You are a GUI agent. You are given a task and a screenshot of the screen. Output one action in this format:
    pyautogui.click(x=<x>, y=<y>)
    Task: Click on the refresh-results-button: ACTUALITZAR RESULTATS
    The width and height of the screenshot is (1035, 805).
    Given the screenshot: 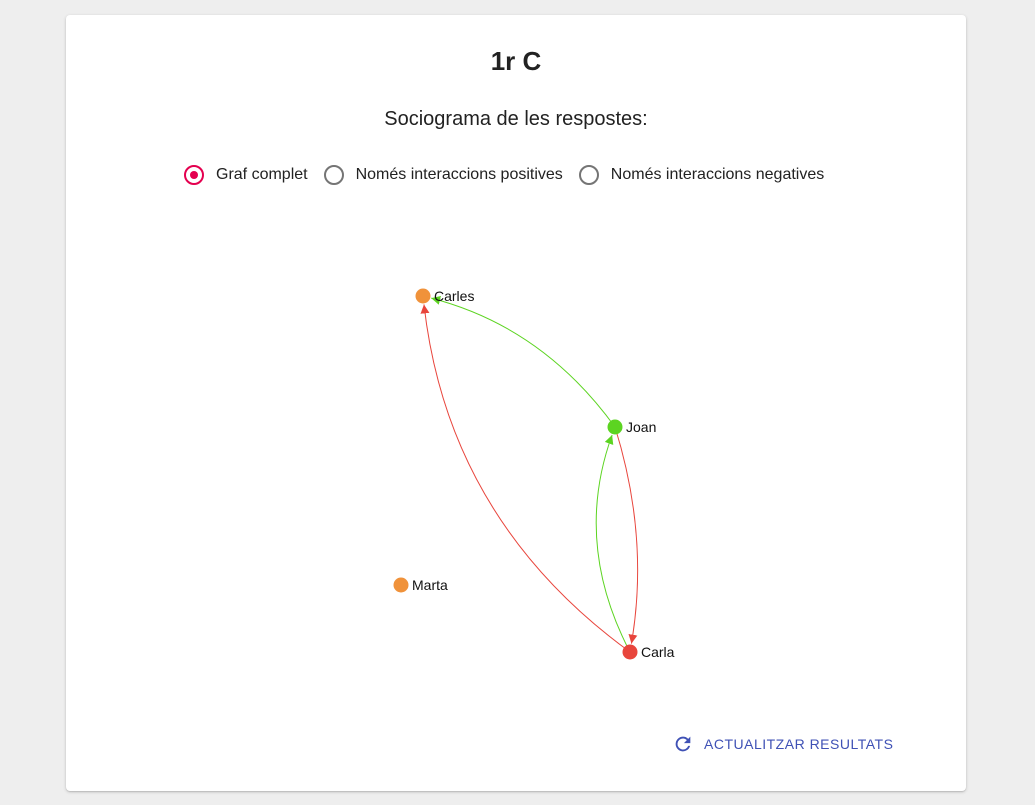 What is the action you would take?
    pyautogui.click(x=782, y=744)
    